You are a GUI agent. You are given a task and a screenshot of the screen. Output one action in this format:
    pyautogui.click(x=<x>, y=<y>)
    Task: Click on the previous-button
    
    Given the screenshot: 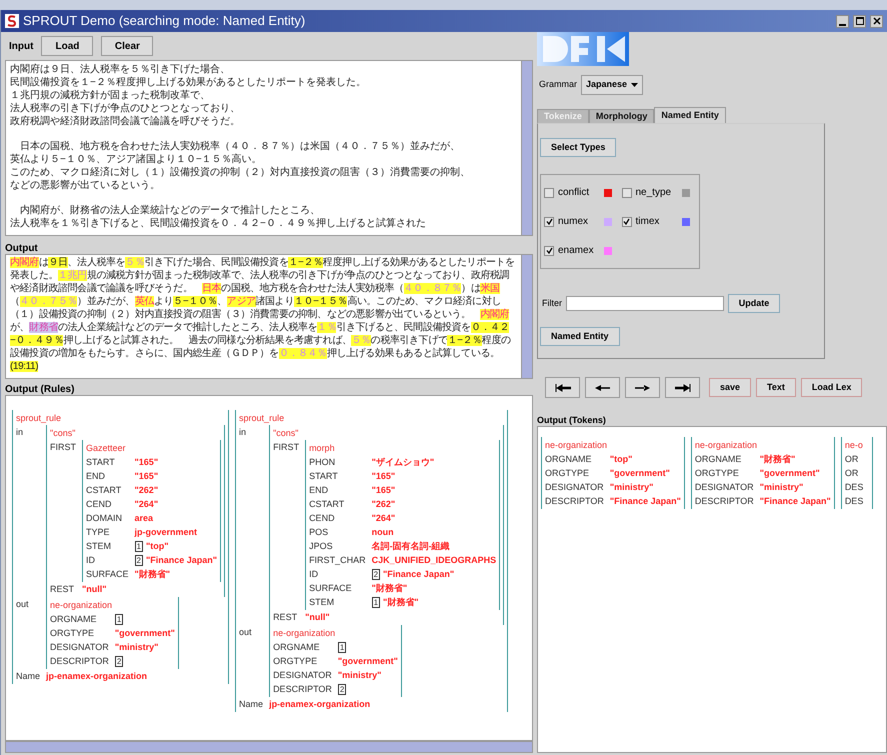 What is the action you would take?
    pyautogui.click(x=602, y=387)
    